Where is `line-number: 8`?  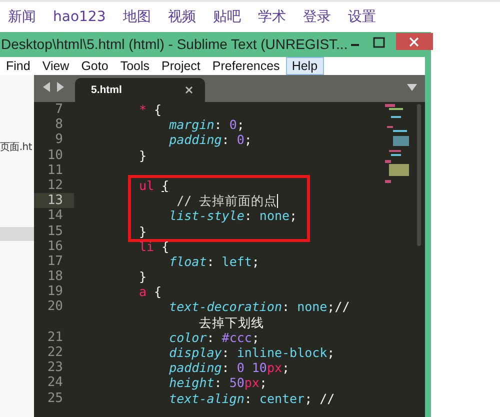 line-number: 8 is located at coordinates (59, 124).